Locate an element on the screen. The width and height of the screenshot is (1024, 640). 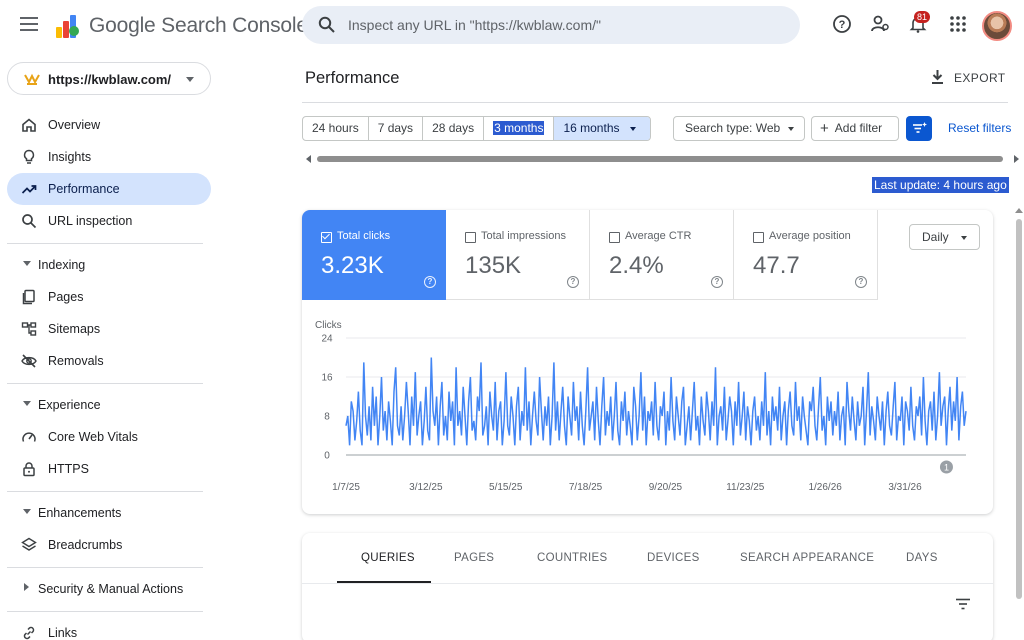
x-tick-label: 3/12/25 is located at coordinates (426, 487).